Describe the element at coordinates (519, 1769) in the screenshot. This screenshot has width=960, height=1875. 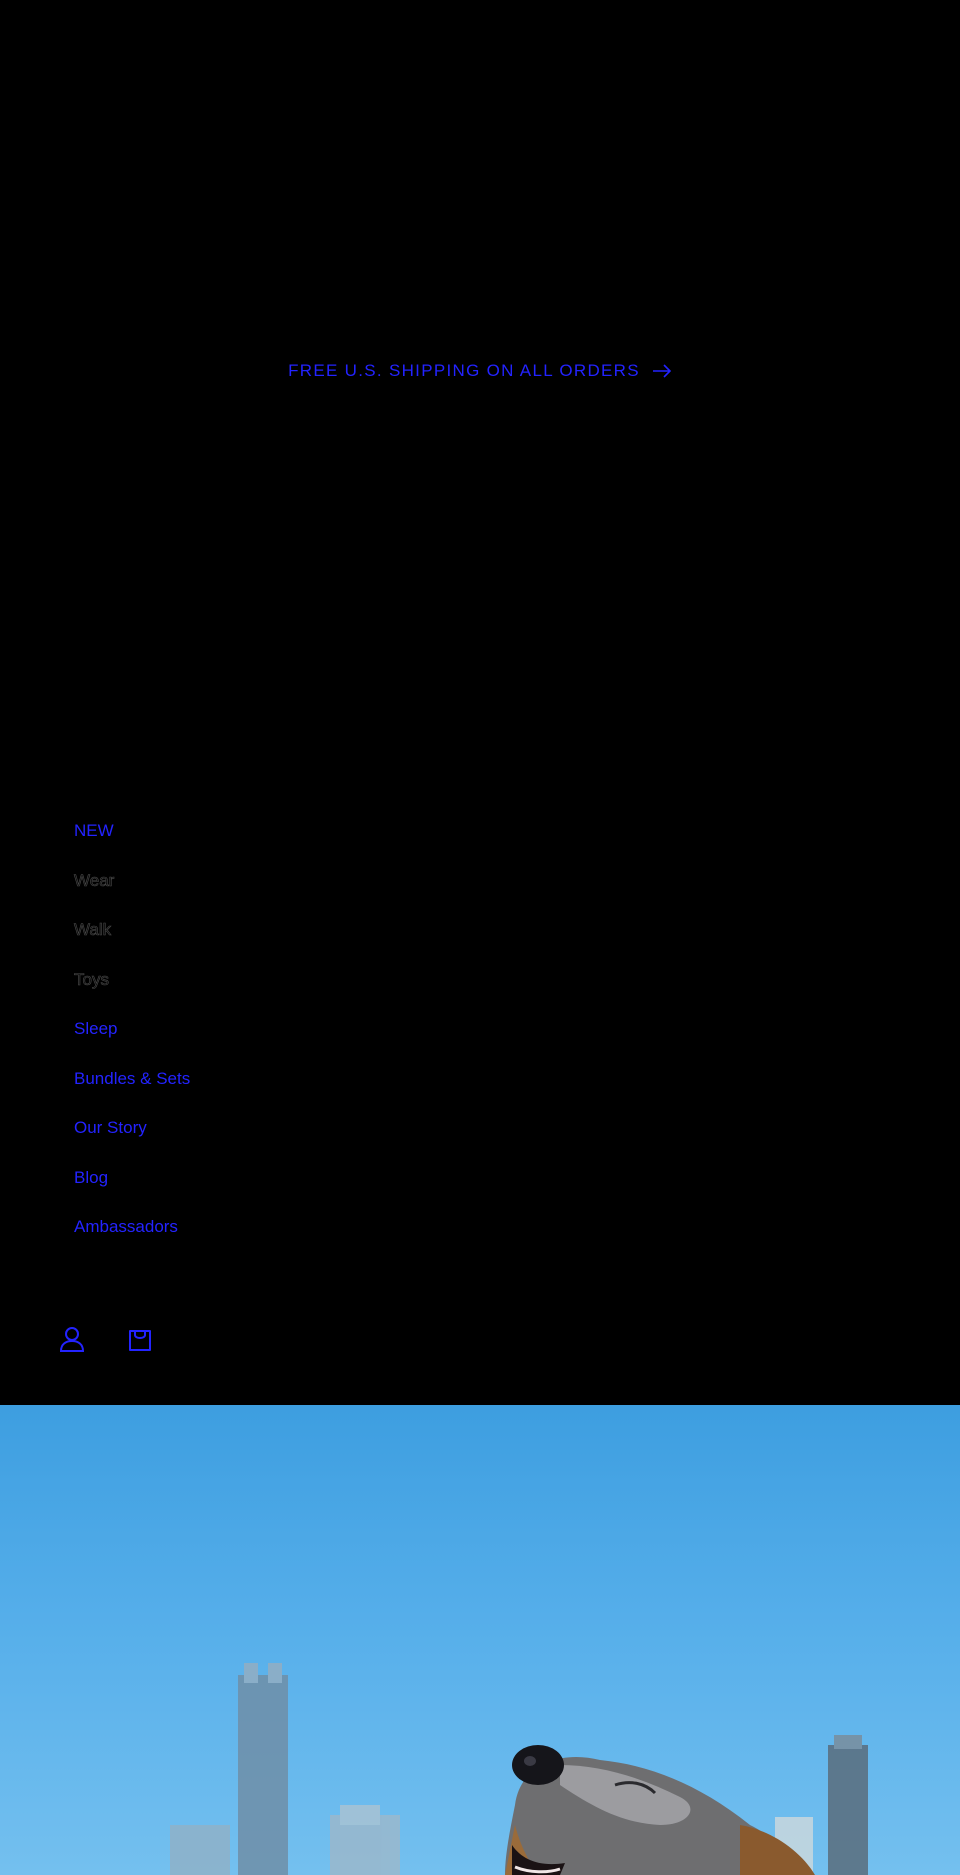
I see `hero-illustration` at that location.